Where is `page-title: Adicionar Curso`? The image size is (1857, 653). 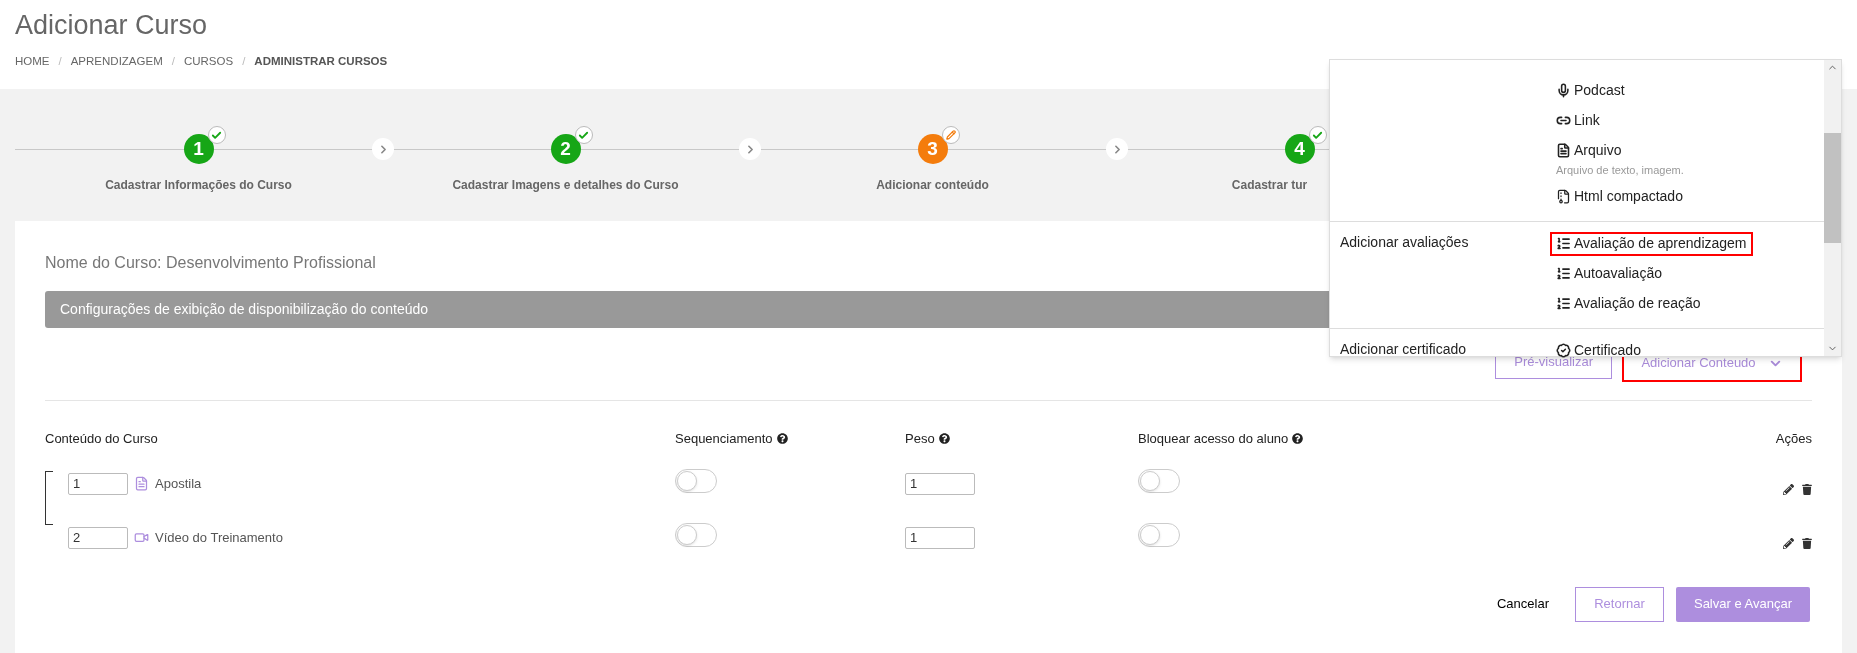 page-title: Adicionar Curso is located at coordinates (112, 25).